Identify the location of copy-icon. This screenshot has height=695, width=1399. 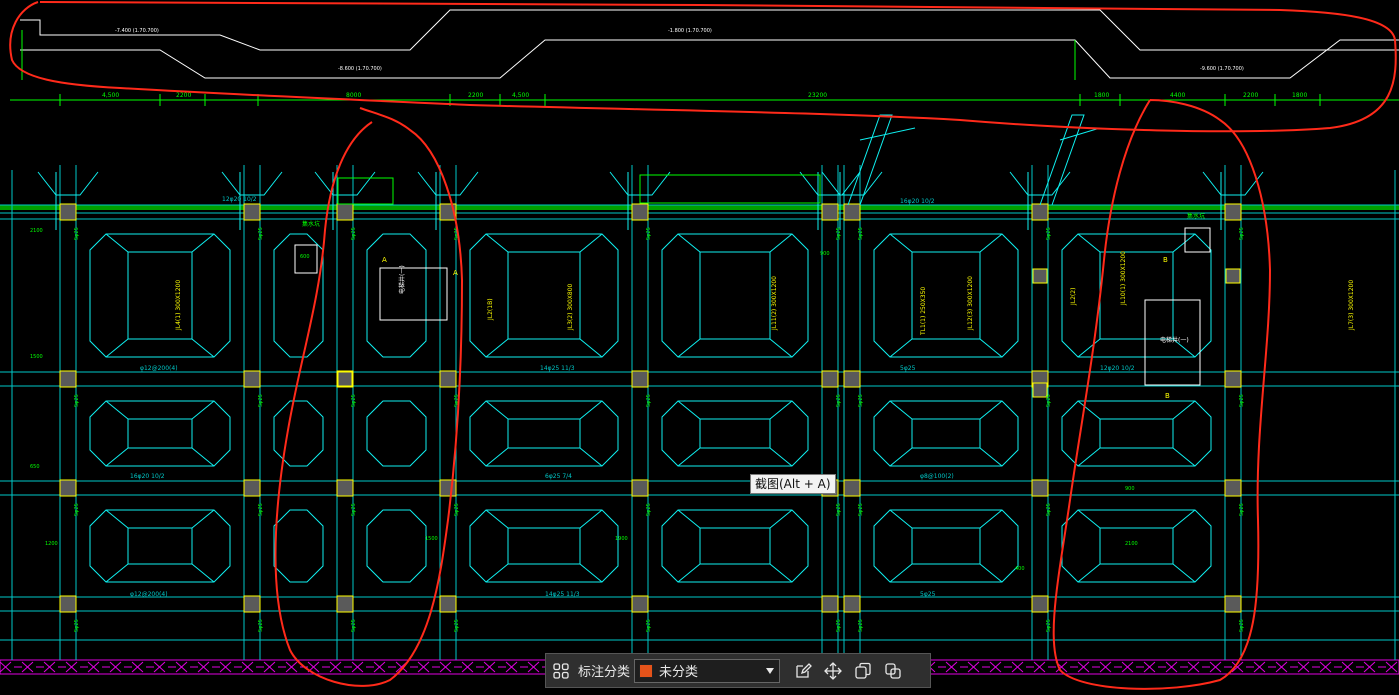
(863, 671).